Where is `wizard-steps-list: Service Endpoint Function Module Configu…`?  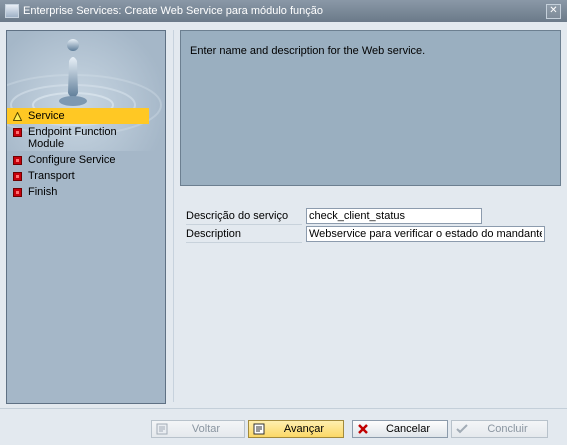
wizard-steps-list: Service Endpoint Function Module Configu… is located at coordinates (86, 154).